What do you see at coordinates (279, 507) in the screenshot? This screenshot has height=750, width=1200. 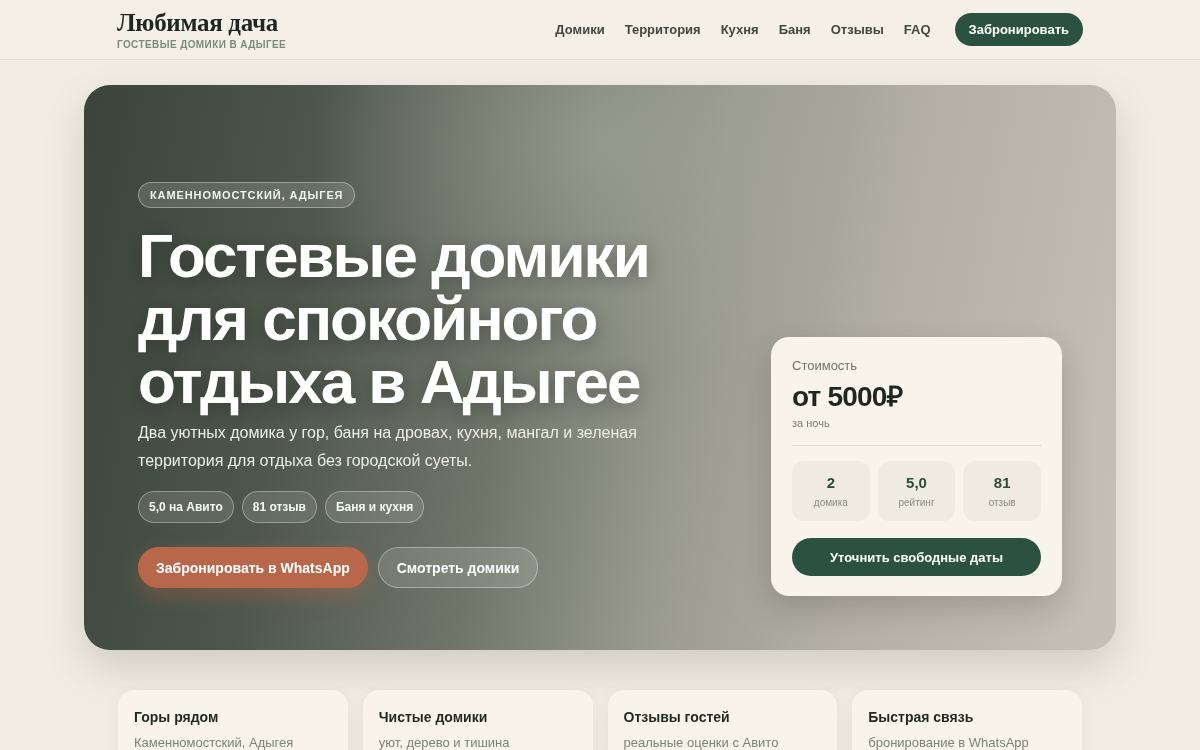 I see `feature-chip: 81 отзыв` at bounding box center [279, 507].